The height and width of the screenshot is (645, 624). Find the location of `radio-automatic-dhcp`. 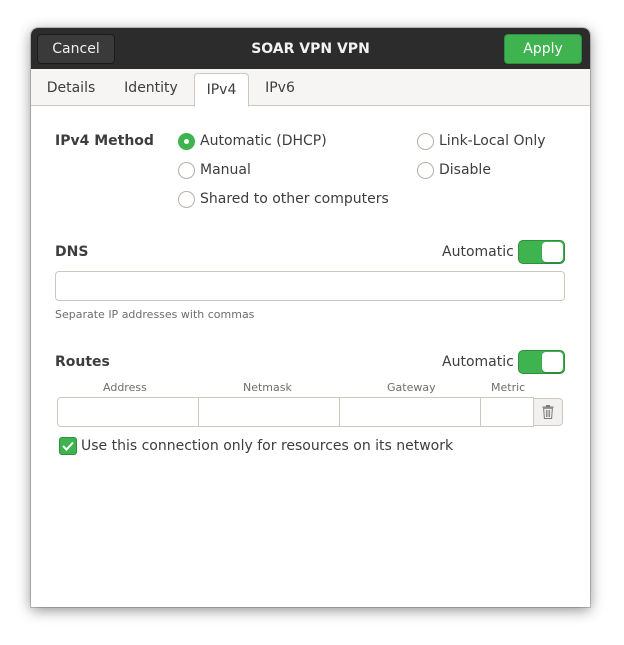

radio-automatic-dhcp is located at coordinates (186, 141).